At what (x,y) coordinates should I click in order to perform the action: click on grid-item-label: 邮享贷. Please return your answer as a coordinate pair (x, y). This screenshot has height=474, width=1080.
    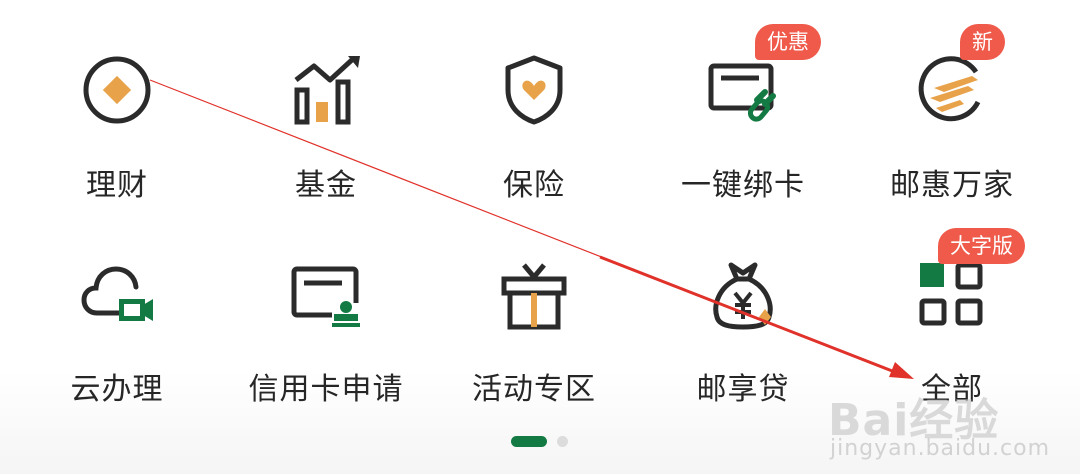
    Looking at the image, I should click on (743, 389).